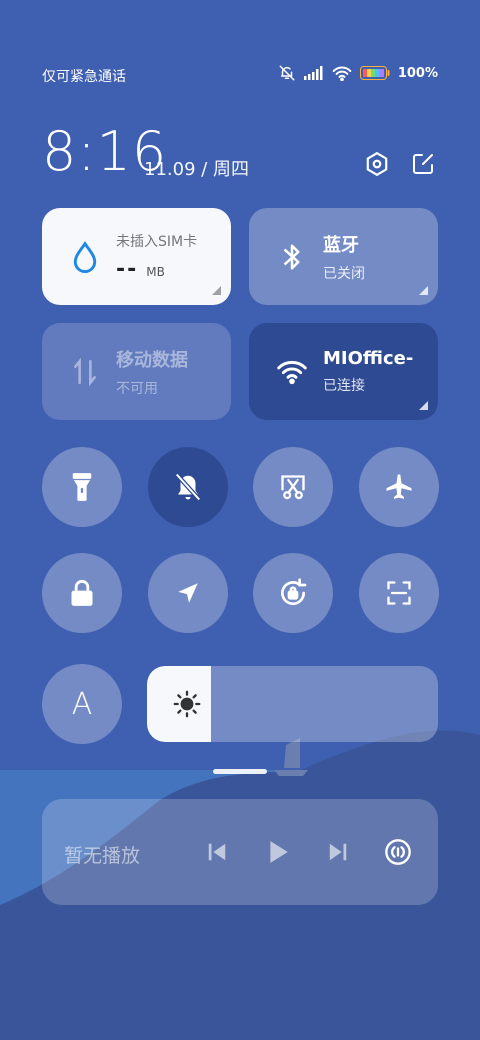 The width and height of the screenshot is (480, 1040). I want to click on screenshot-toggle, so click(293, 487).